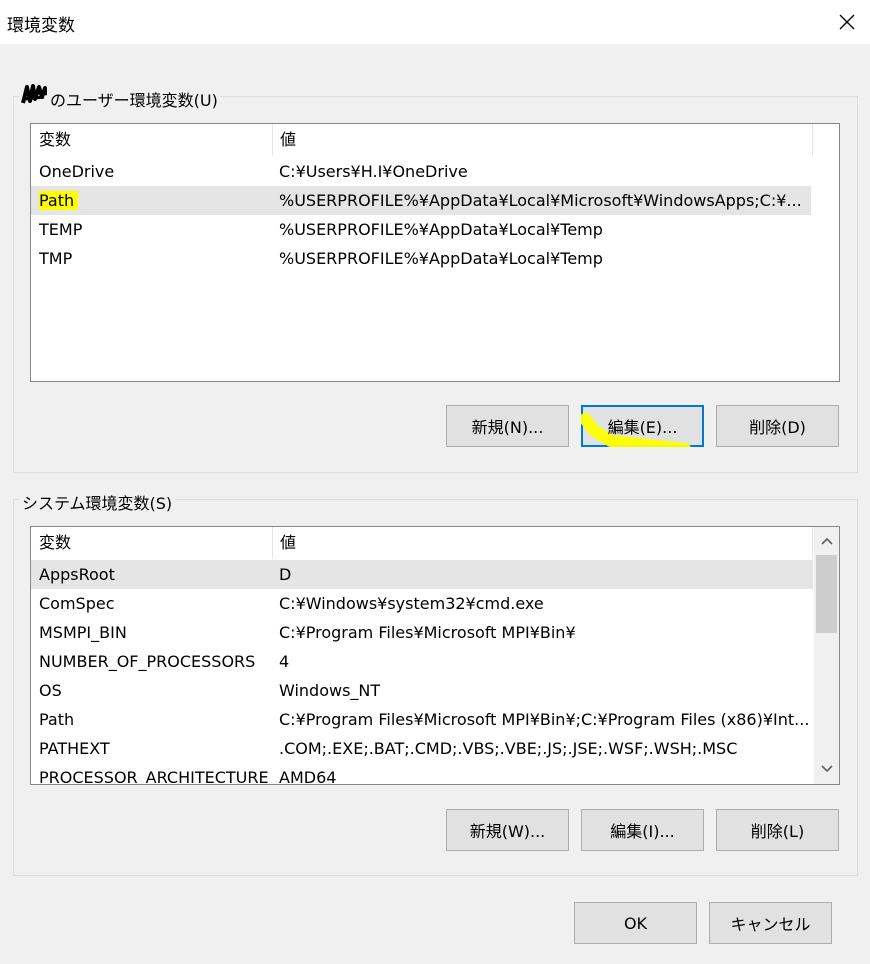  What do you see at coordinates (285, 574) in the screenshot?
I see `variable-value: D` at bounding box center [285, 574].